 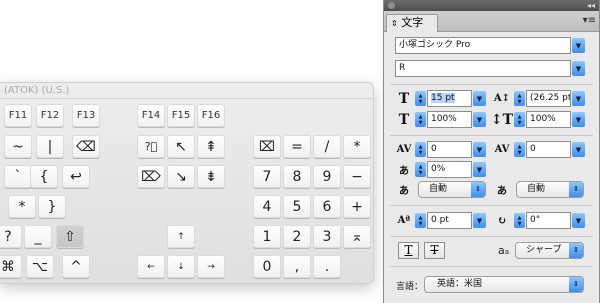 I want to click on horizontal-scale-dropdown-icon: ▼, so click(x=578, y=119).